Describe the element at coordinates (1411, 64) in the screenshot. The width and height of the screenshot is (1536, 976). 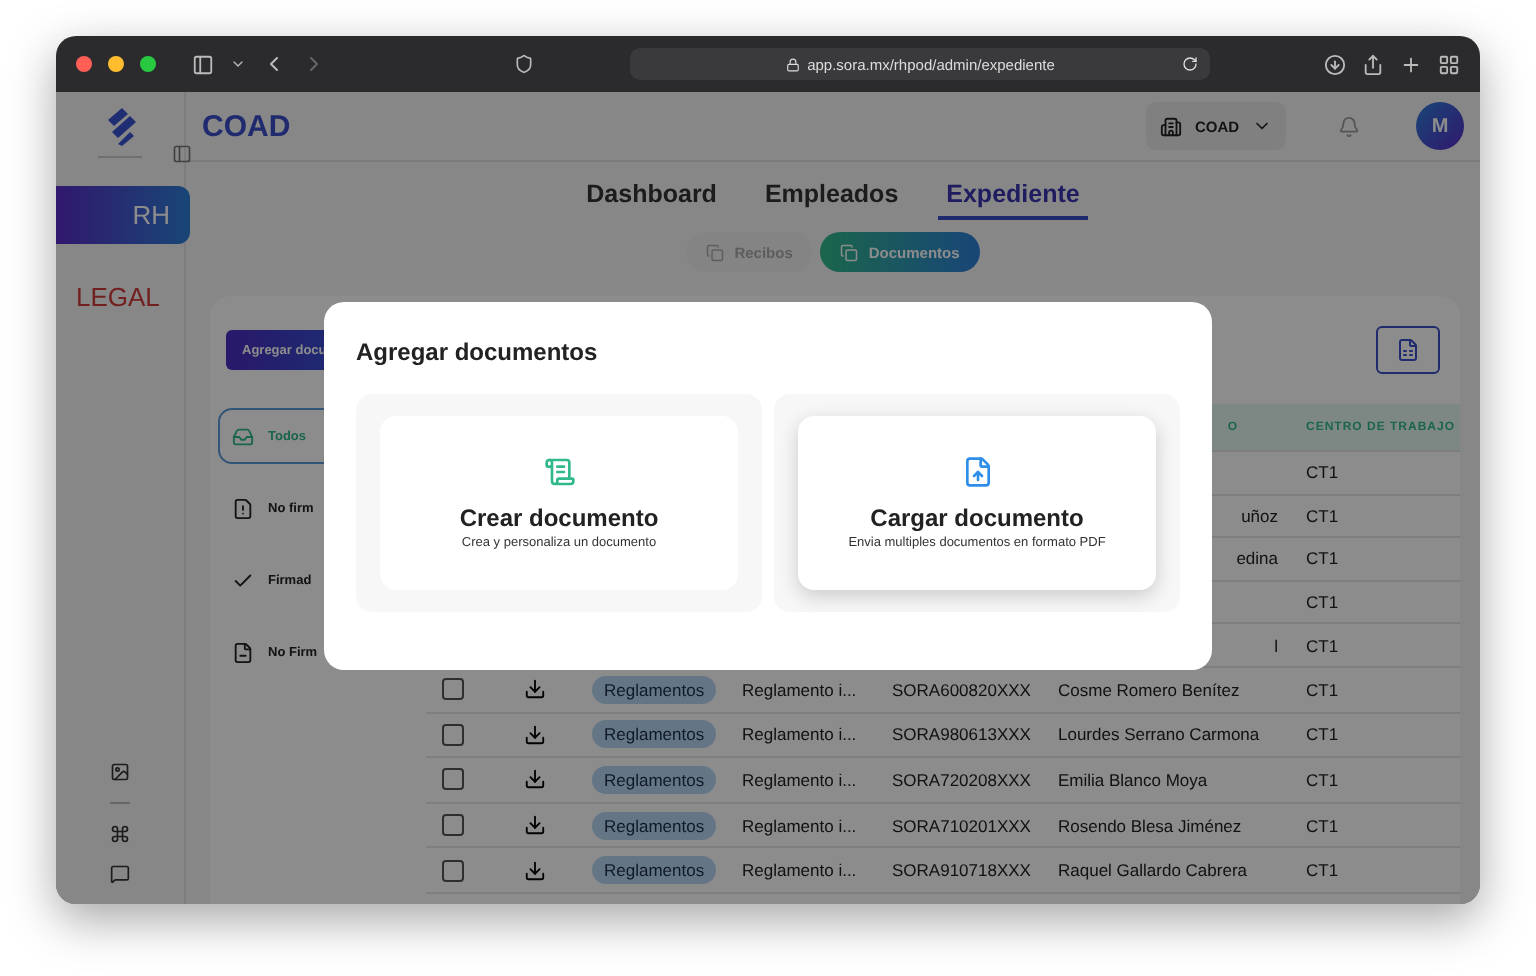
I see `plus-icon` at that location.